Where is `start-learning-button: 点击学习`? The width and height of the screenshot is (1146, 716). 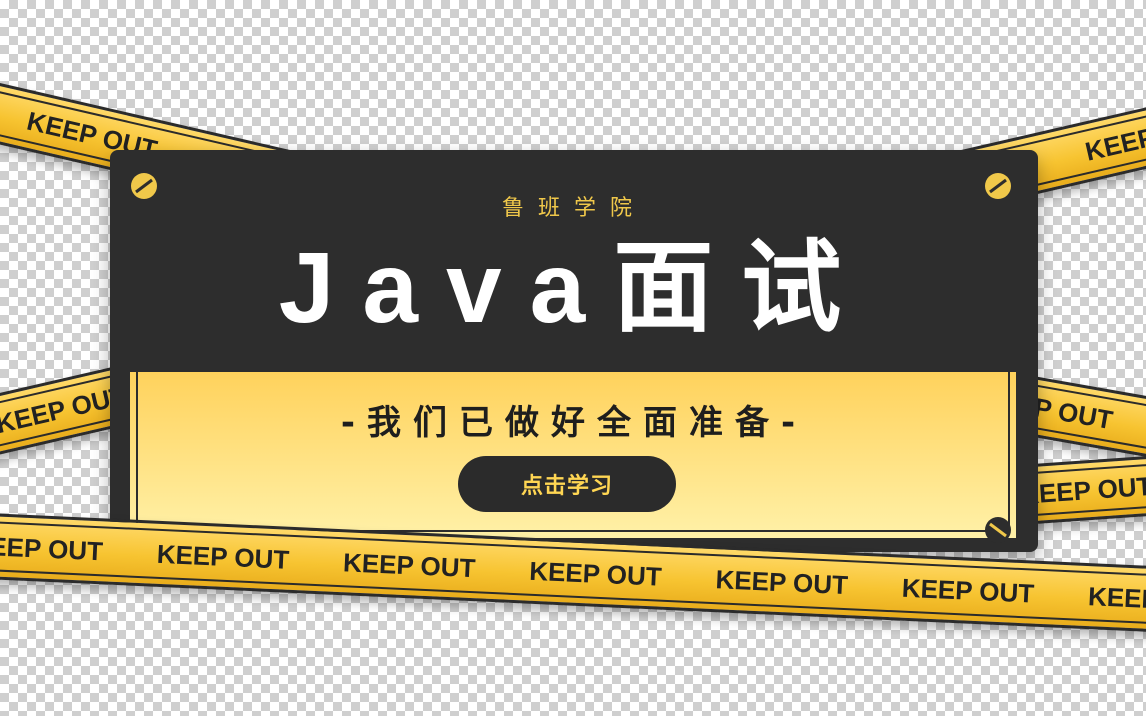
start-learning-button: 点击学习 is located at coordinates (567, 484).